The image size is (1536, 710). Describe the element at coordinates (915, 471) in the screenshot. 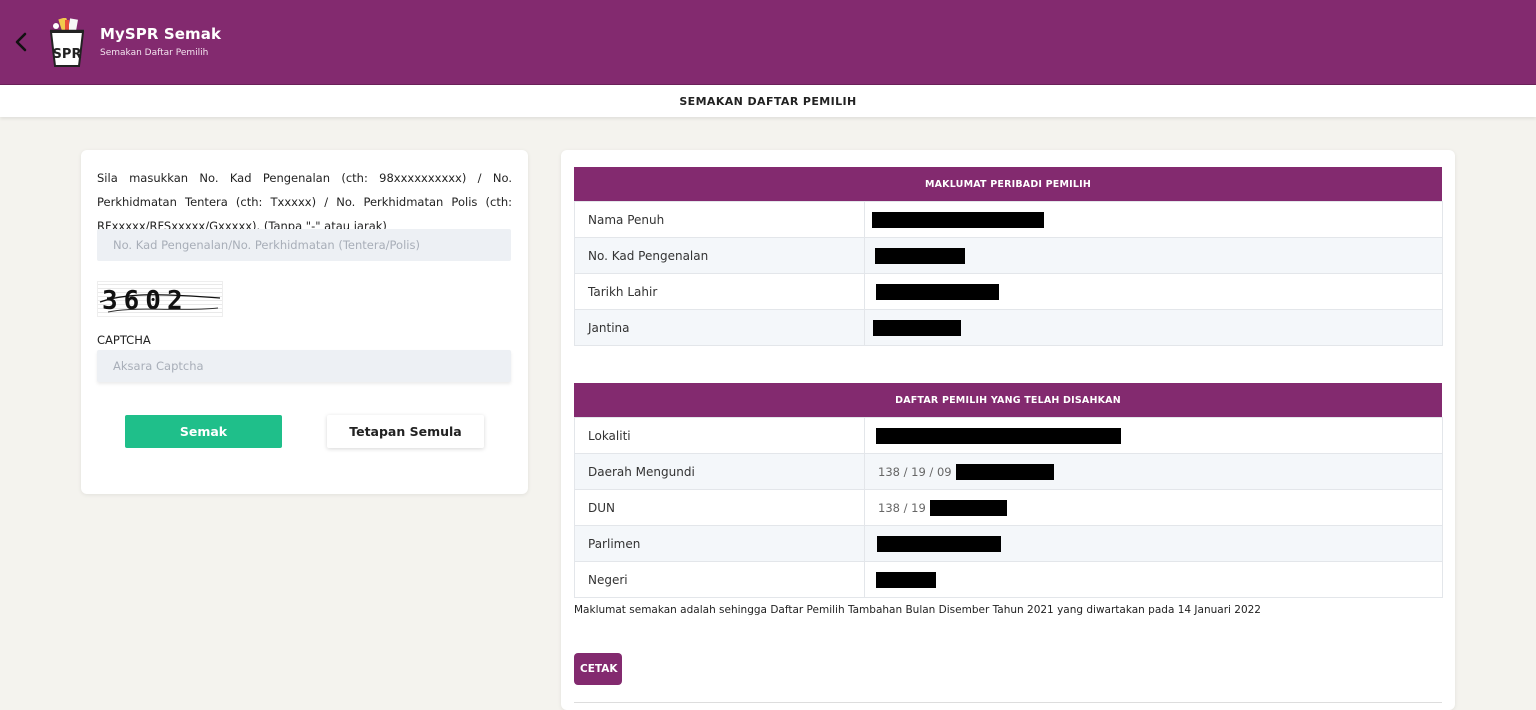

I see `row-prefix: 138 / 19 / 09` at that location.